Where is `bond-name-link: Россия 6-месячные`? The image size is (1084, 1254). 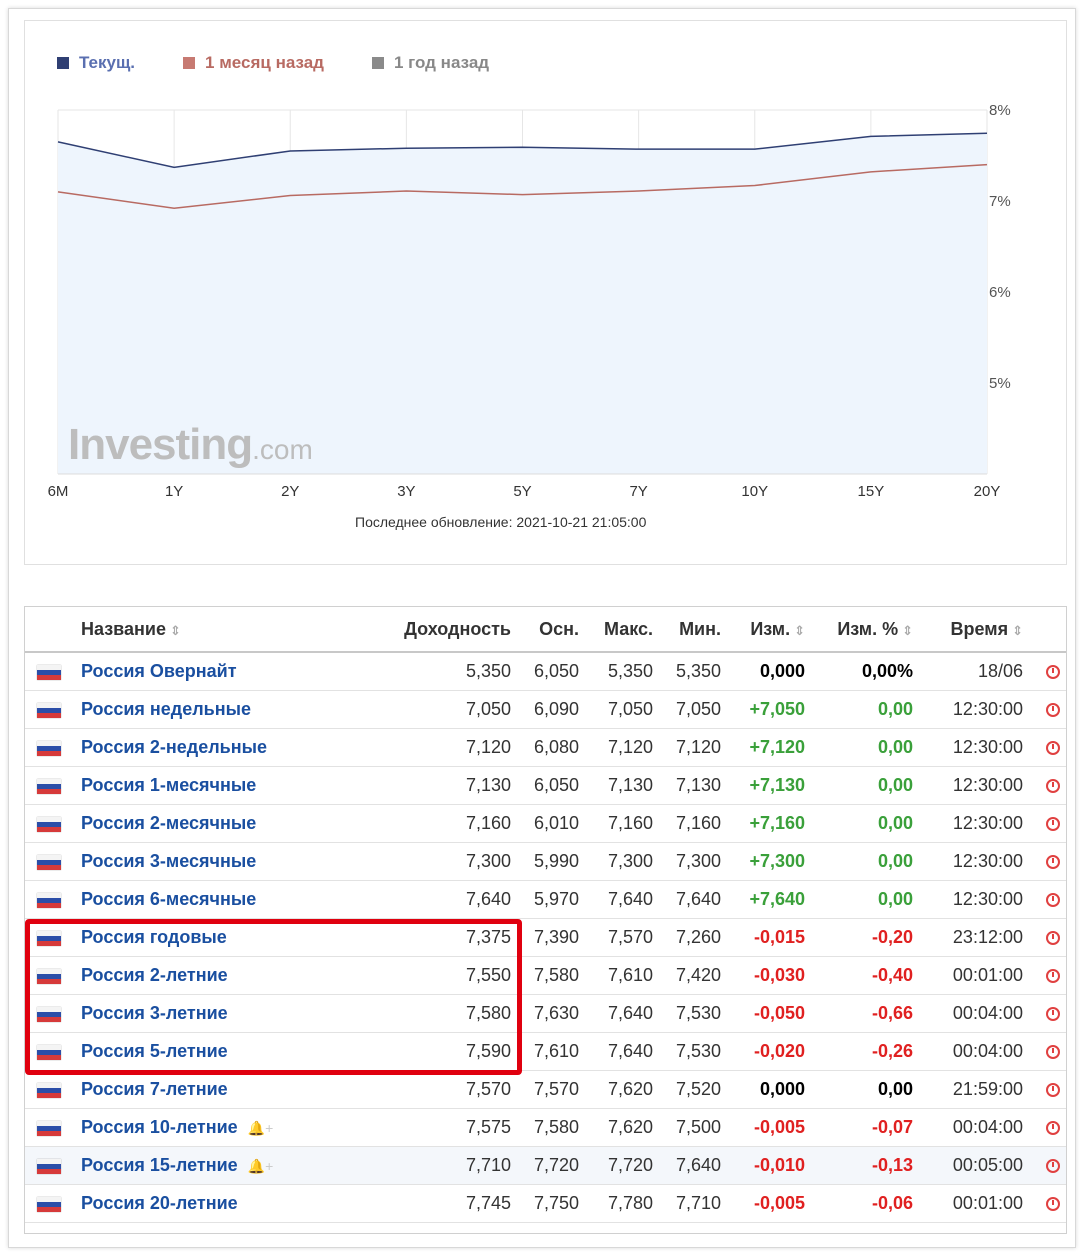 bond-name-link: Россия 6-месячные is located at coordinates (168, 899).